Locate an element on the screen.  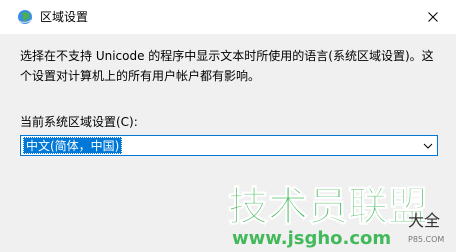
chevron-down-icon is located at coordinates (428, 146).